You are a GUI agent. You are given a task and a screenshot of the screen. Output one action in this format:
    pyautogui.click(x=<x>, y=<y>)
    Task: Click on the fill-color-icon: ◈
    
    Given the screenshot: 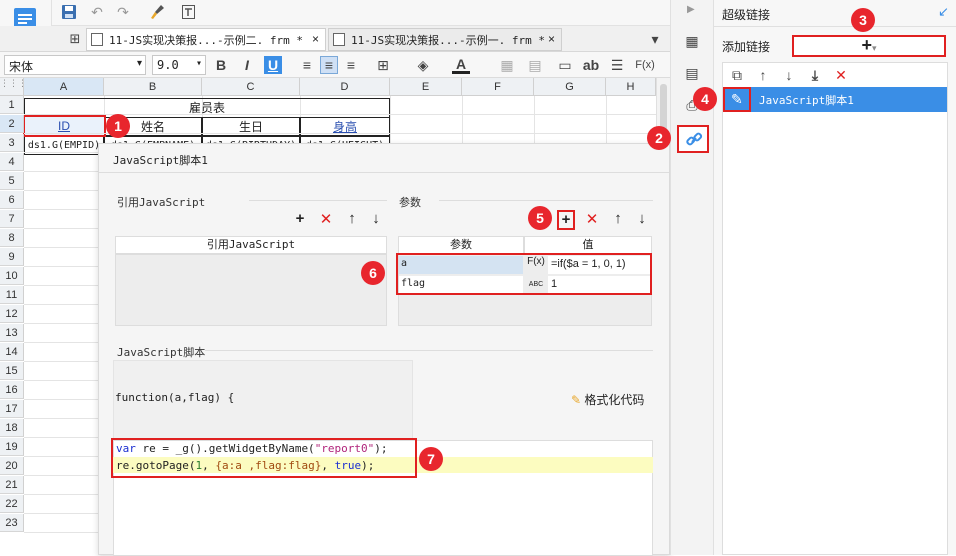 What is the action you would take?
    pyautogui.click(x=423, y=65)
    